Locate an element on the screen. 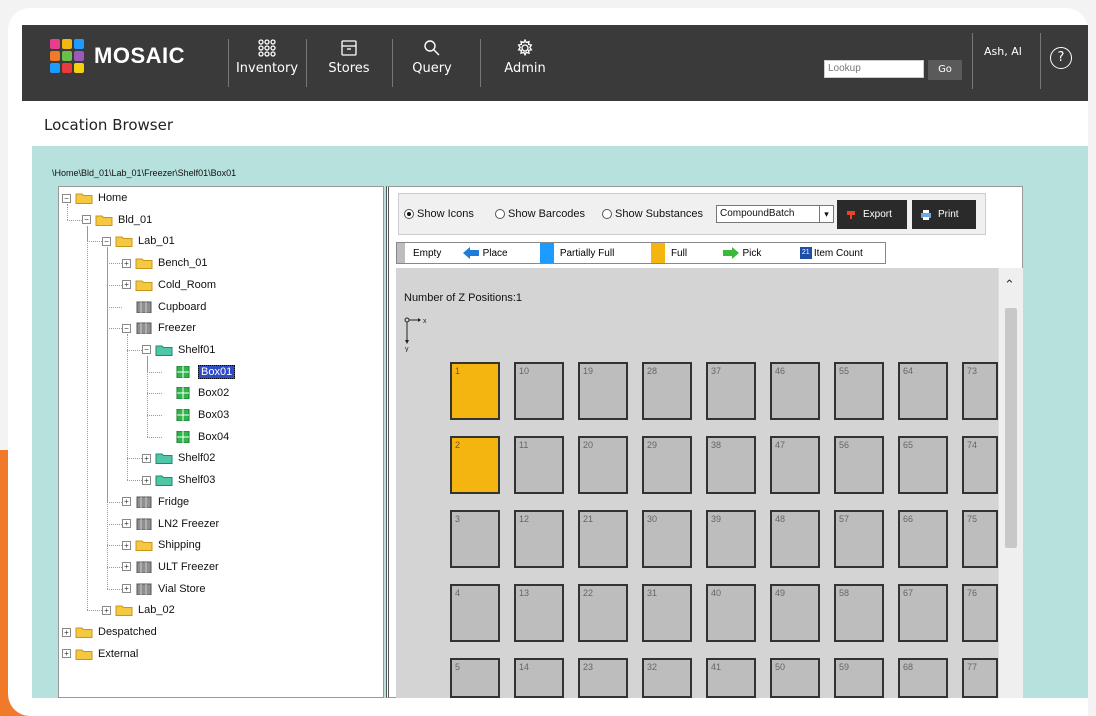  box-position-cell: 56 is located at coordinates (859, 465).